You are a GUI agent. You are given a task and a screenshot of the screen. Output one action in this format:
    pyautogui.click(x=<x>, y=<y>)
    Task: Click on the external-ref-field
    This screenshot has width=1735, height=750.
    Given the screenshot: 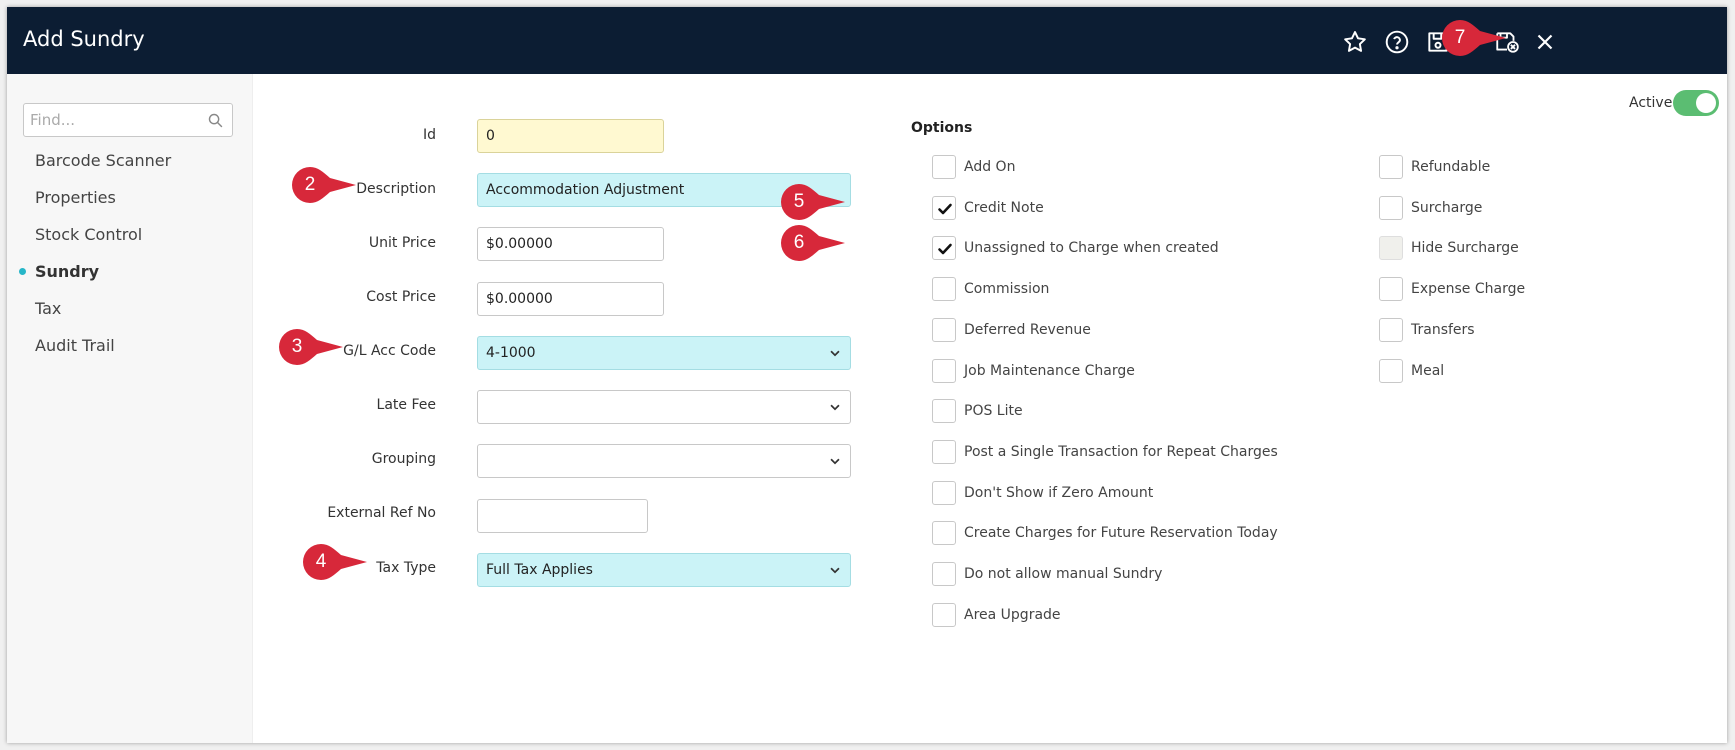 What is the action you would take?
    pyautogui.click(x=562, y=516)
    